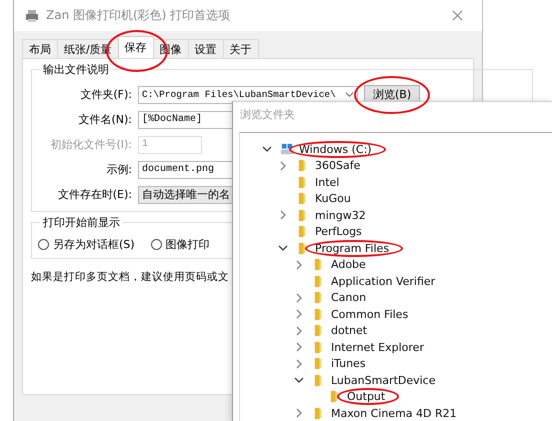  What do you see at coordinates (337, 165) in the screenshot?
I see `tree-item: 360Safe` at bounding box center [337, 165].